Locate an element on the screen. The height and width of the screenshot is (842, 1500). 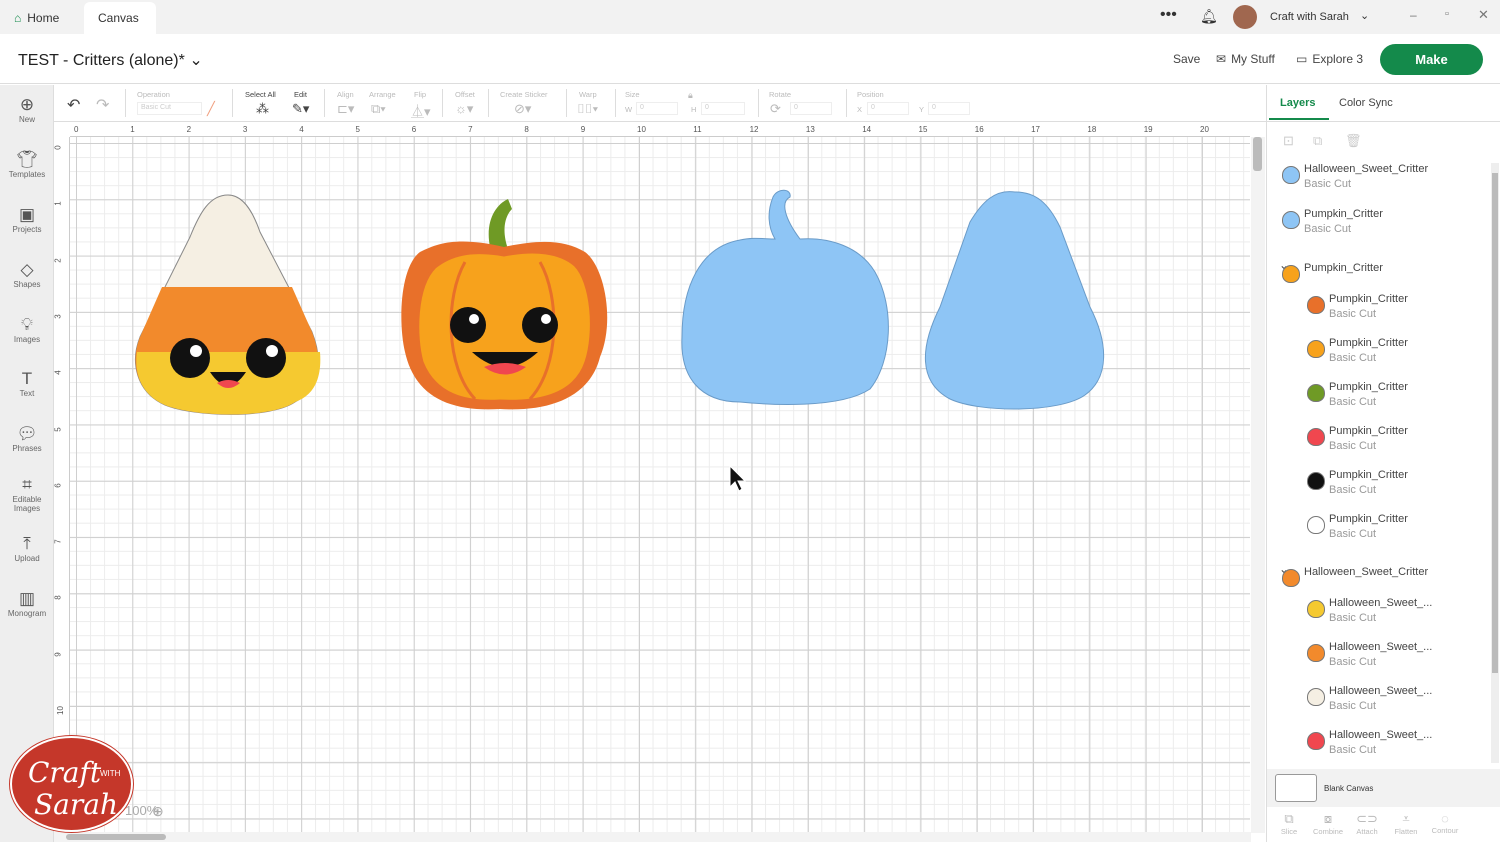
flip-icon: ⏅▾ is located at coordinates (421, 110).